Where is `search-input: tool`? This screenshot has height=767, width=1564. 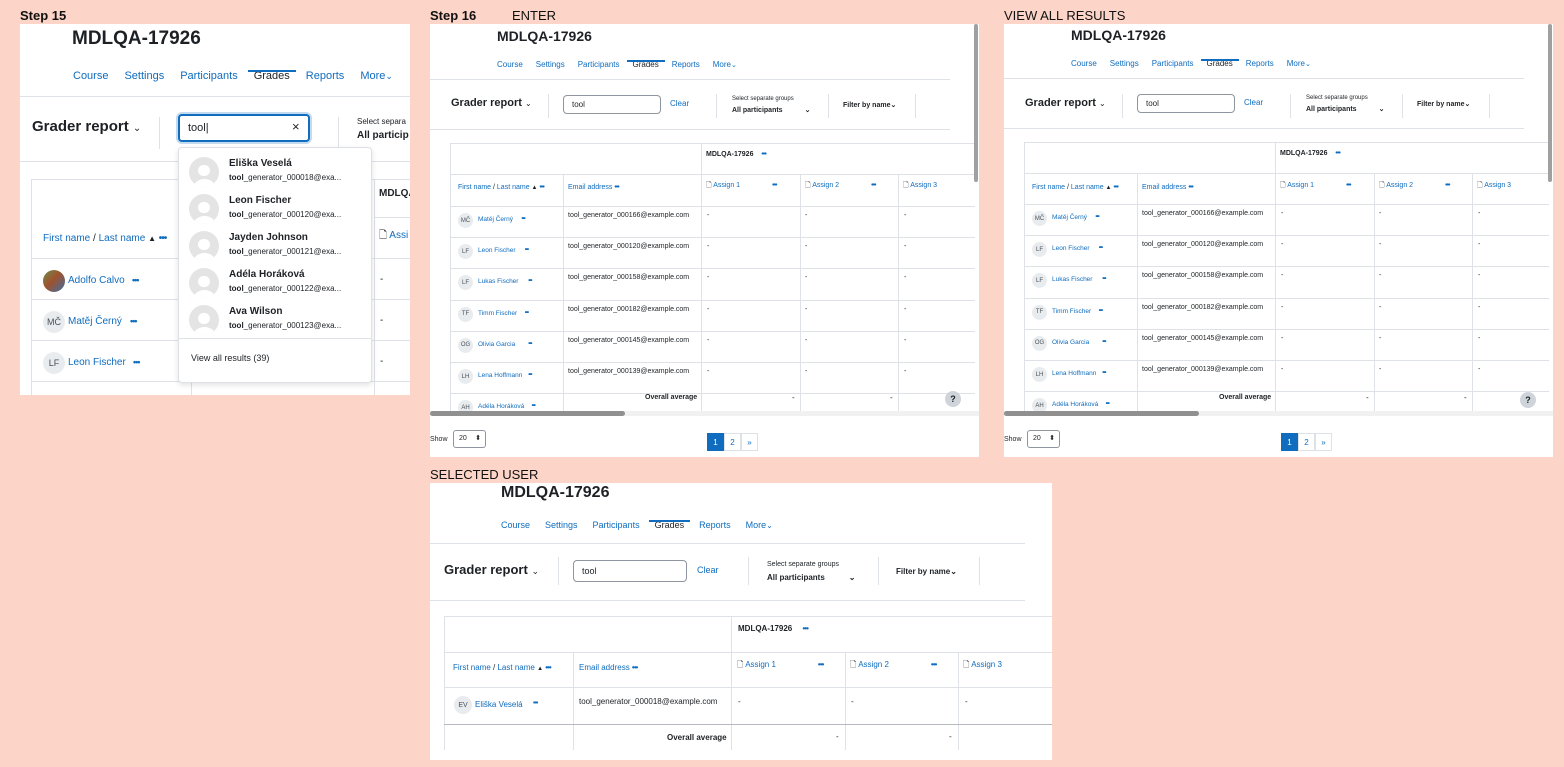 search-input: tool is located at coordinates (612, 104).